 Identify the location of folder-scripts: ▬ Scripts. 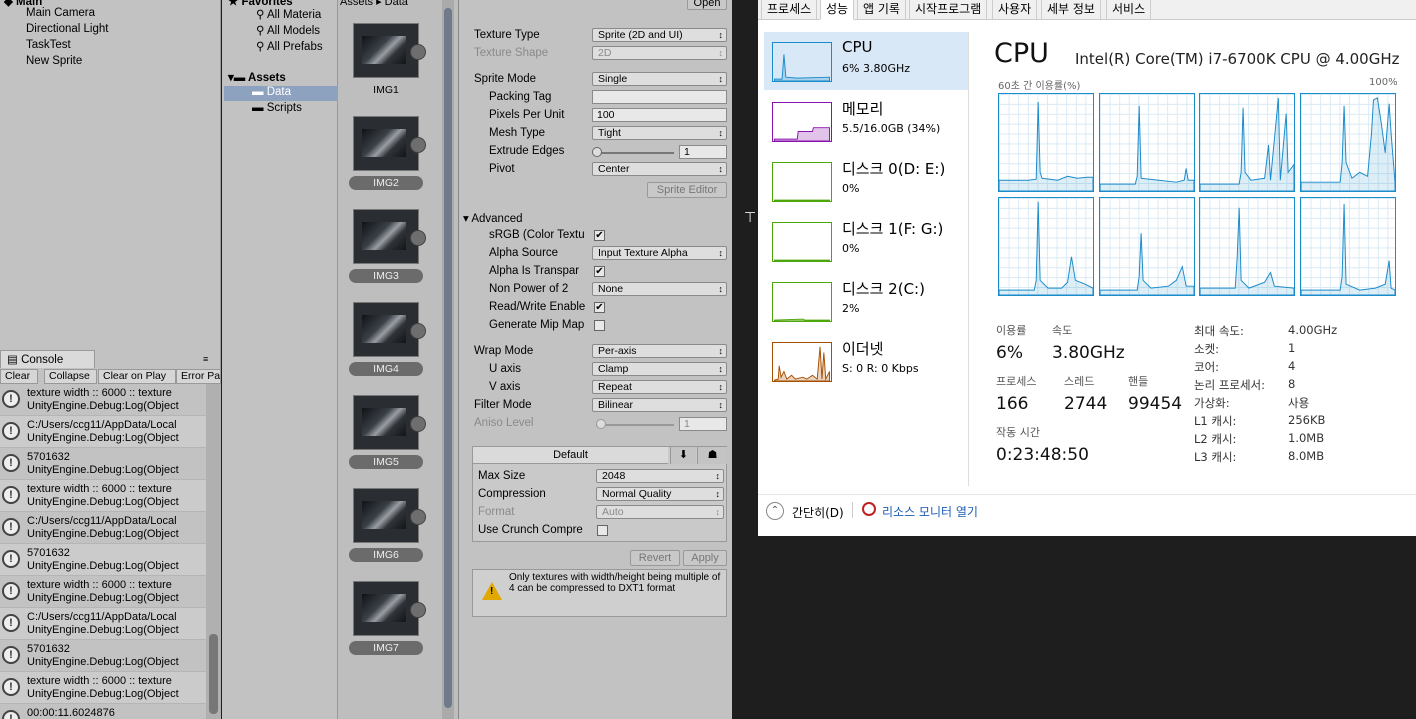
(277, 108).